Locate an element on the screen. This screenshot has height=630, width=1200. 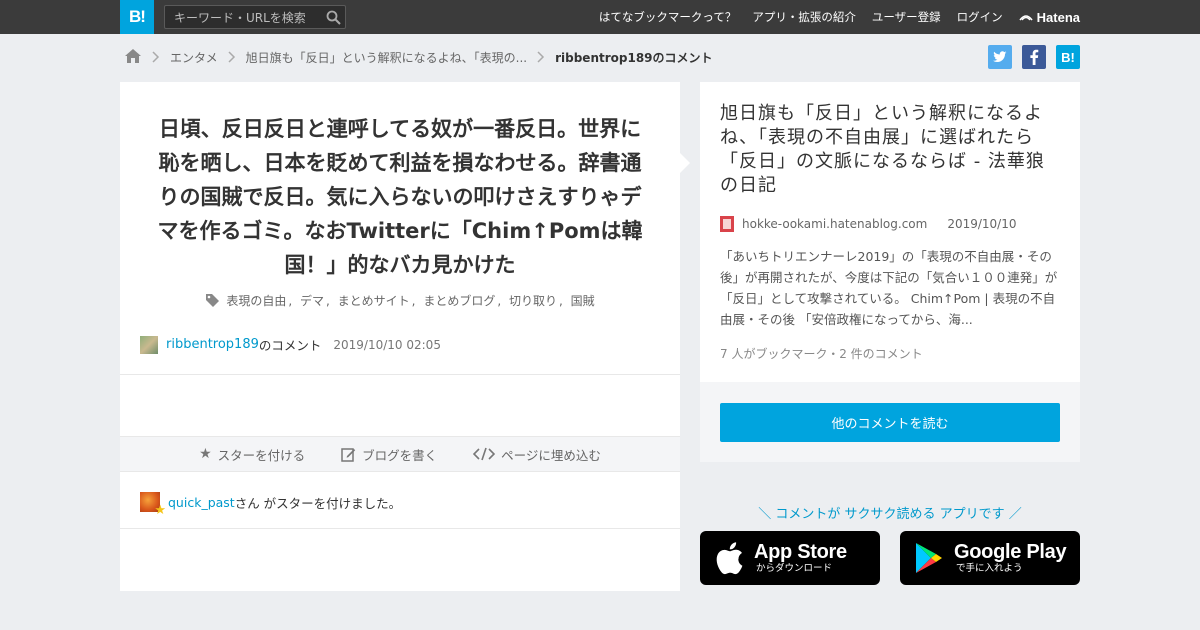
starrer-avatar: ★ is located at coordinates (153, 505).